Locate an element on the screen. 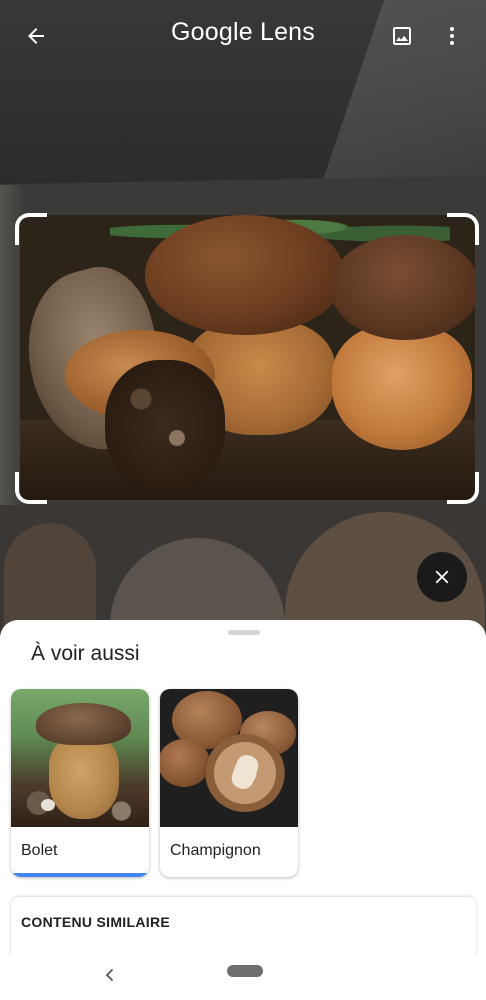 The width and height of the screenshot is (486, 1000). champignon-thumbnail is located at coordinates (229, 758).